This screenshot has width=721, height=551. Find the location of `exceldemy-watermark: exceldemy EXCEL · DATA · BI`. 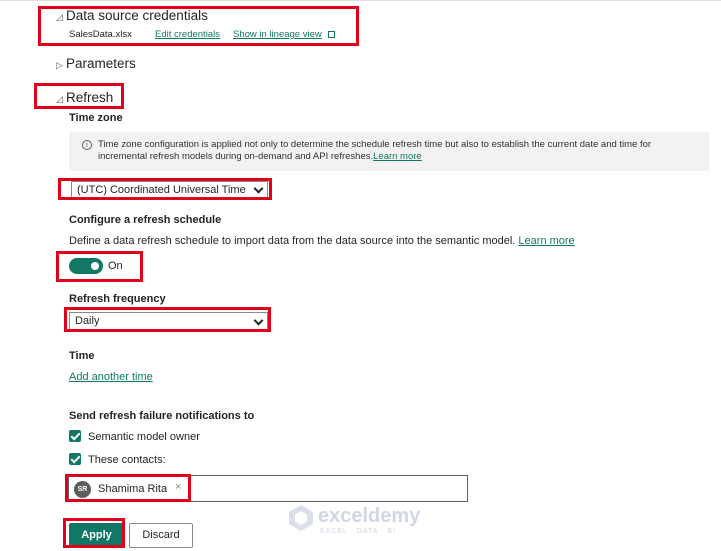

exceldemy-watermark: exceldemy EXCEL · DATA · BI is located at coordinates (363, 522).